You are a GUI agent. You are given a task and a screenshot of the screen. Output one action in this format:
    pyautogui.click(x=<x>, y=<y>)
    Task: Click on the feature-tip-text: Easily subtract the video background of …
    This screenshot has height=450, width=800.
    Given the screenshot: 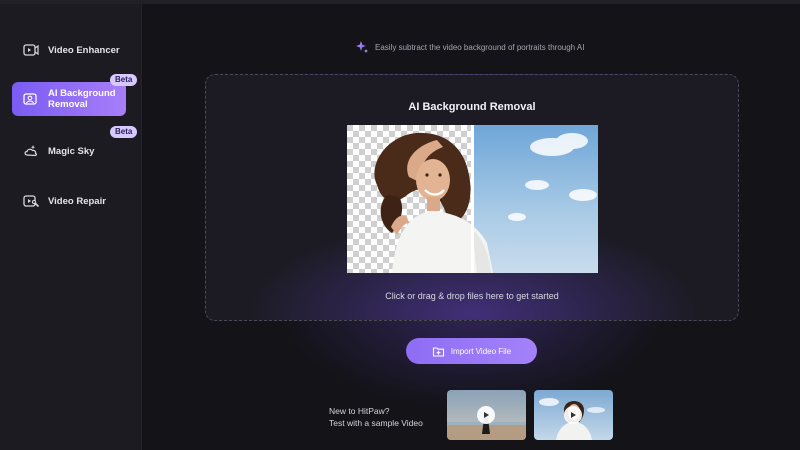 What is the action you would take?
    pyautogui.click(x=480, y=47)
    